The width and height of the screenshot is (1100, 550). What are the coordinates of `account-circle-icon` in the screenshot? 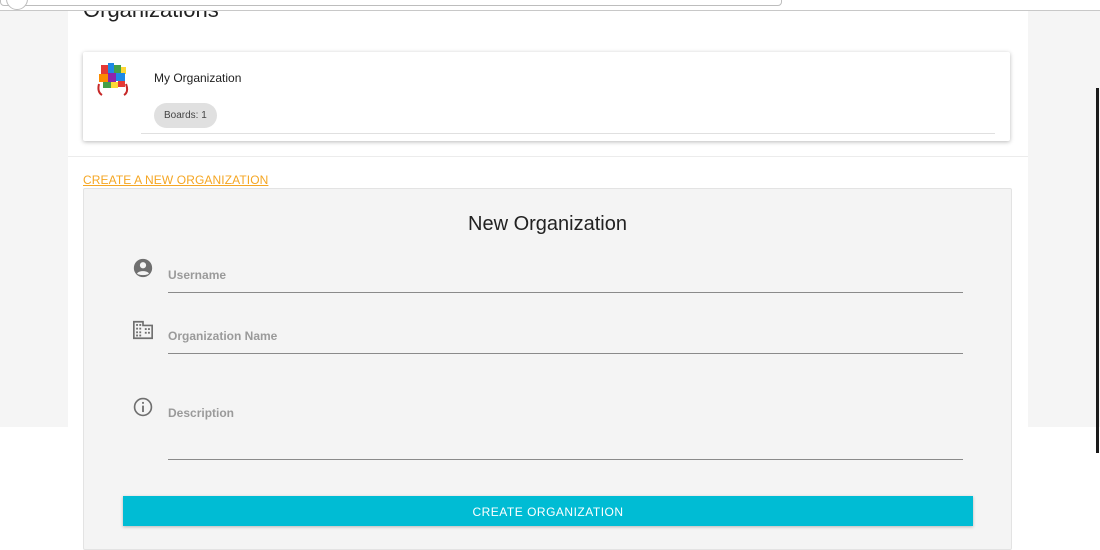 It's located at (143, 268).